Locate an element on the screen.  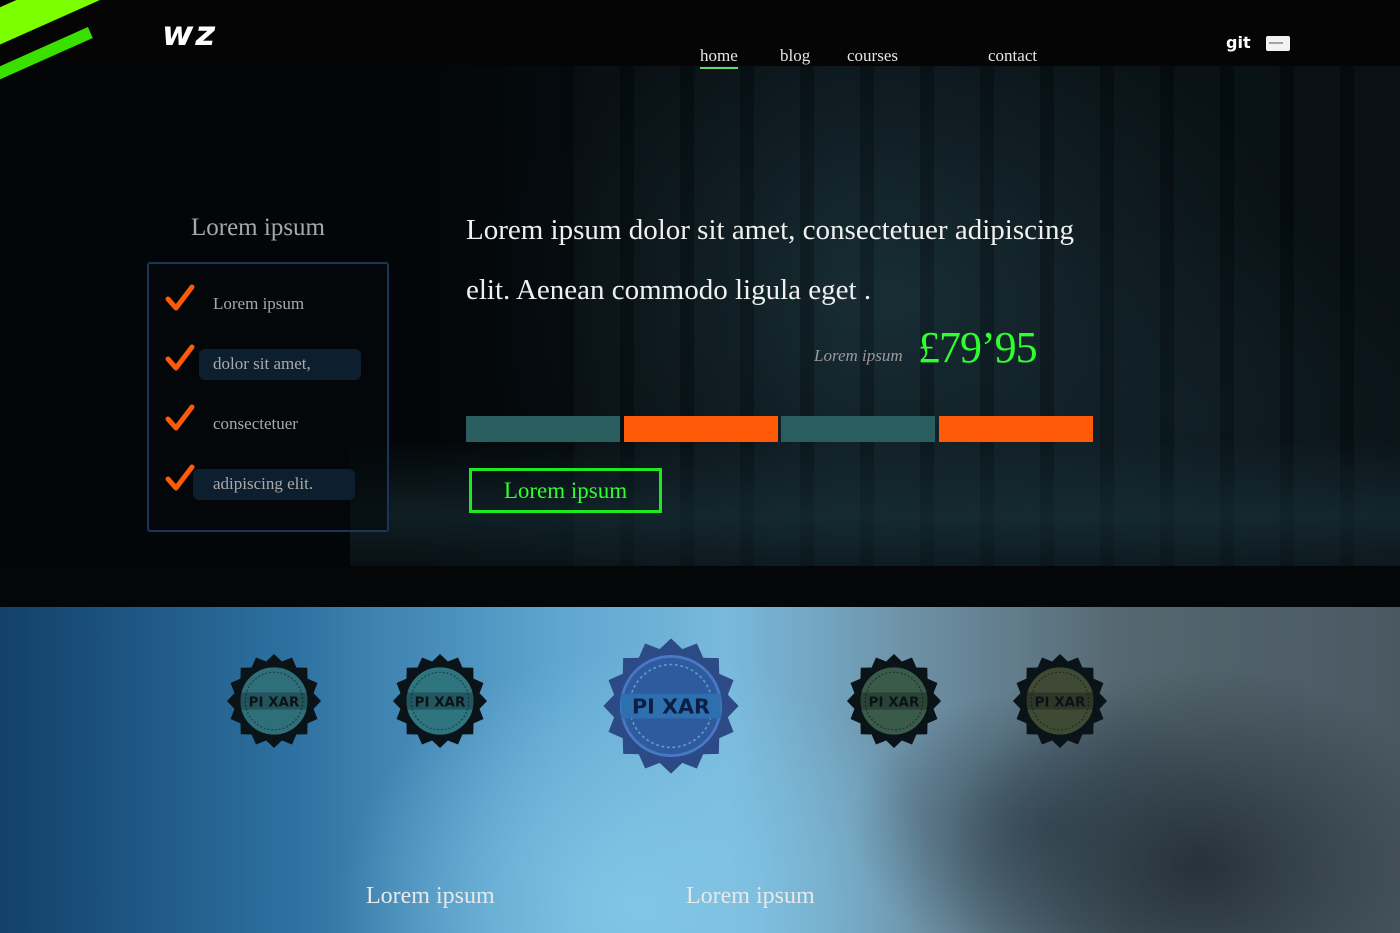
feature-label: Lorem ipsum is located at coordinates (259, 303).